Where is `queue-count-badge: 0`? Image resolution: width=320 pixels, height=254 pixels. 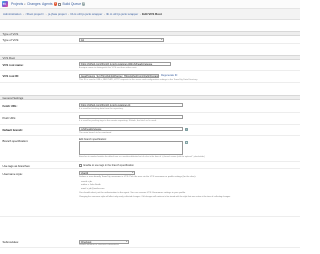 queue-count-badge: 0 is located at coordinates (84, 4).